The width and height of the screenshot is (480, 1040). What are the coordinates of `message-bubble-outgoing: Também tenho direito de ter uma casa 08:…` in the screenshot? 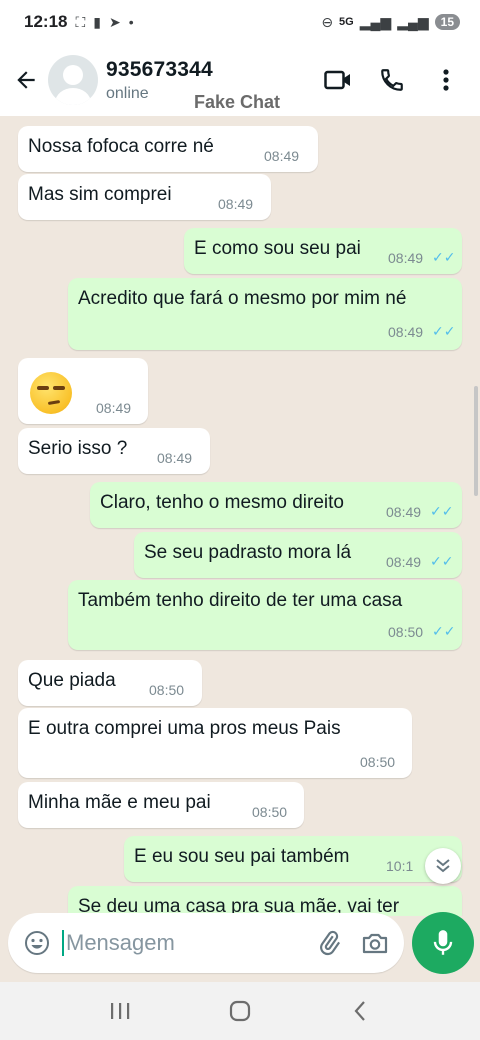 It's located at (265, 615).